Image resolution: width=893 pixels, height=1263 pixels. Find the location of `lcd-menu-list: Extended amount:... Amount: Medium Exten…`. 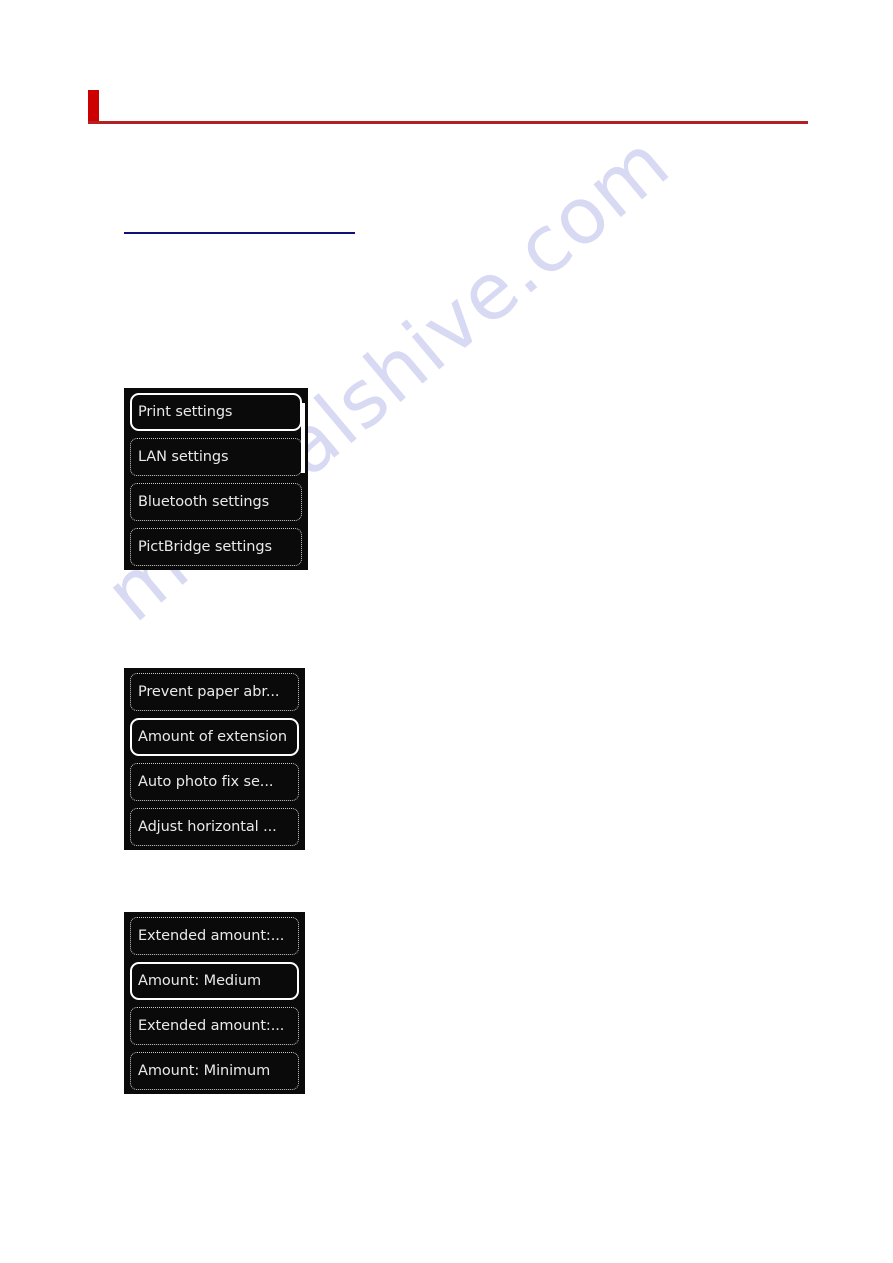

lcd-menu-list: Extended amount:... Amount: Medium Exten… is located at coordinates (214, 1003).